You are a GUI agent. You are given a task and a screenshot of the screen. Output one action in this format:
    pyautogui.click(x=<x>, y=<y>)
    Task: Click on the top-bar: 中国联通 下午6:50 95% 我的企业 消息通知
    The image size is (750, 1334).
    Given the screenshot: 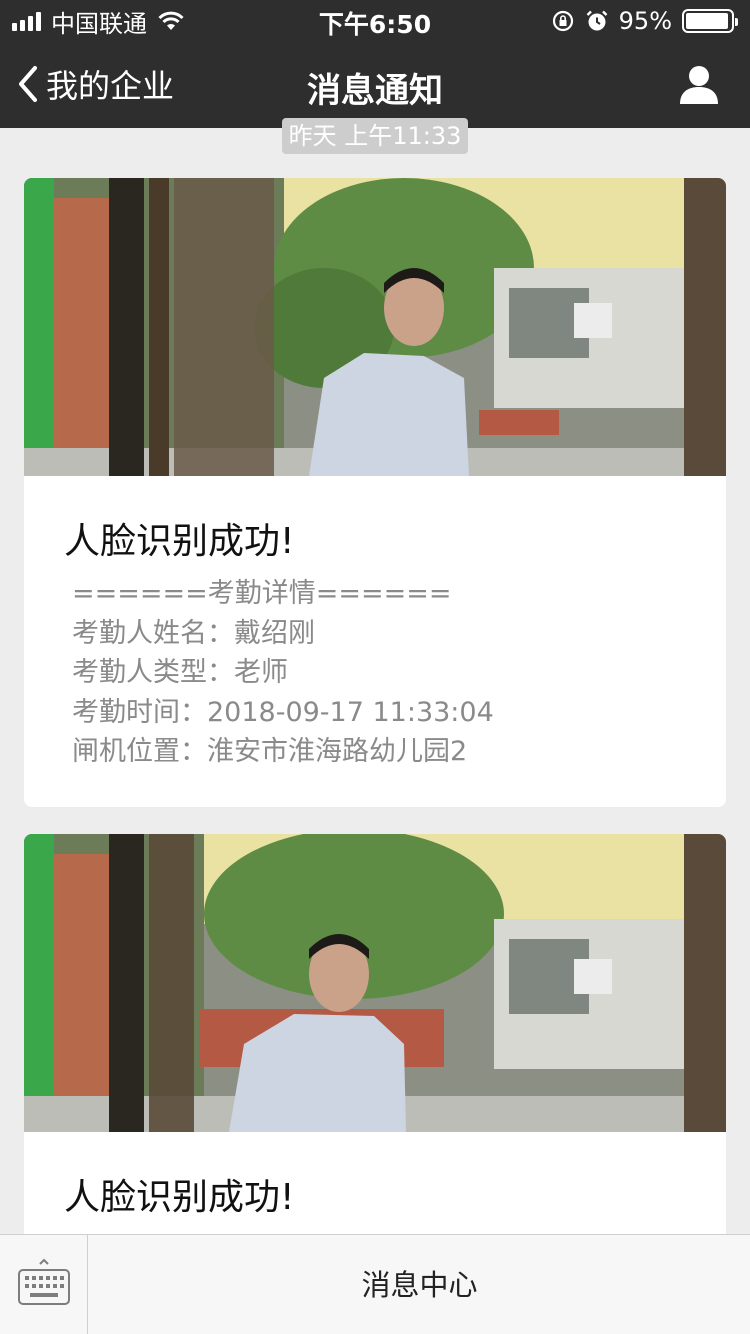 What is the action you would take?
    pyautogui.click(x=375, y=64)
    